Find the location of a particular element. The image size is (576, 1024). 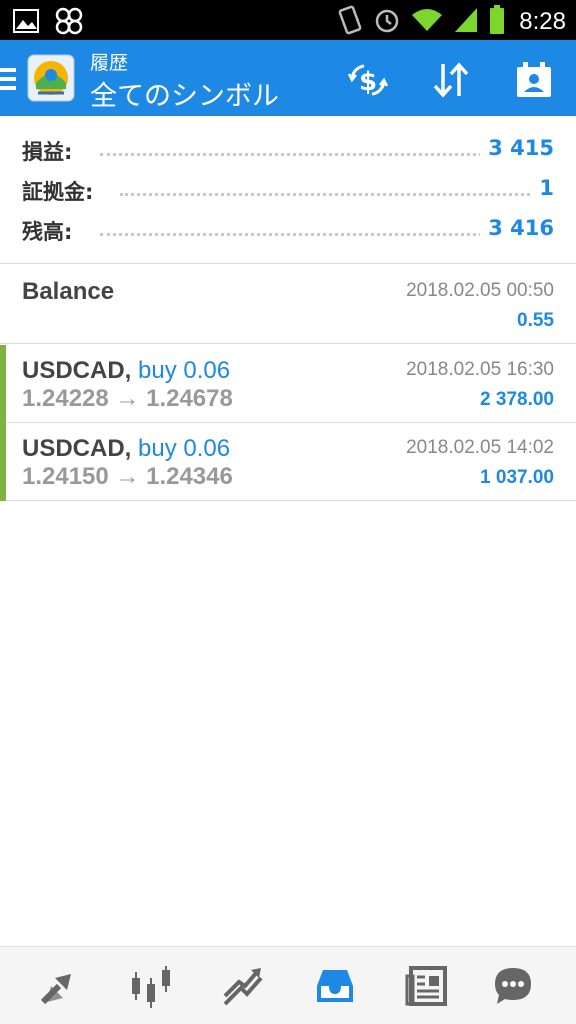

balance-label: 残高: is located at coordinates (51, 231).